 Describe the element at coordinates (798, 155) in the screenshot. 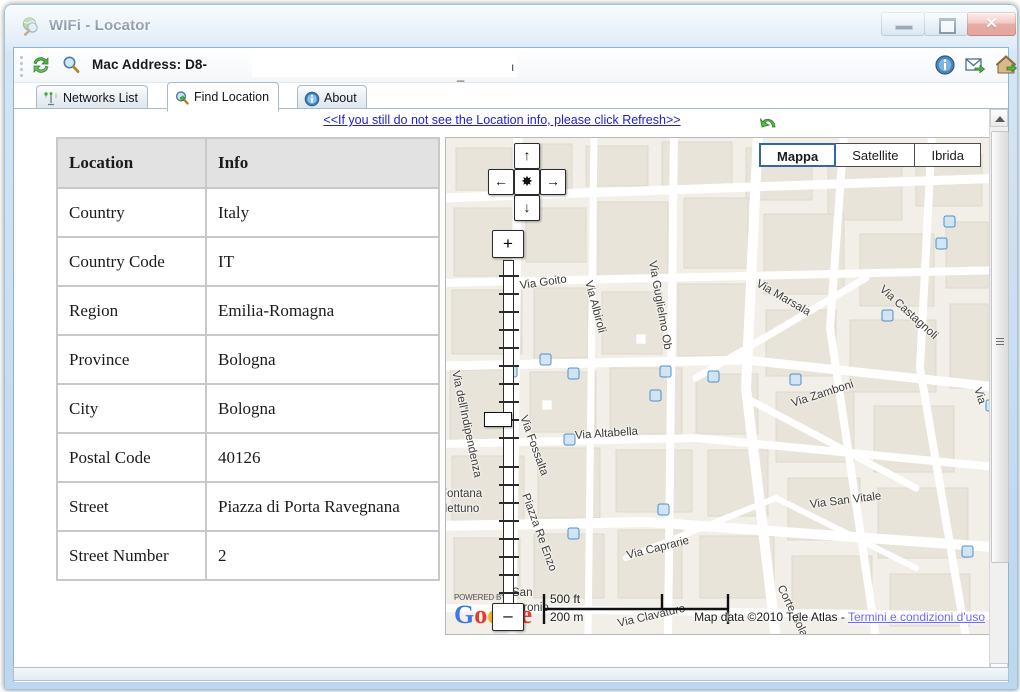

I see `map-type-mappa: Mappa` at that location.